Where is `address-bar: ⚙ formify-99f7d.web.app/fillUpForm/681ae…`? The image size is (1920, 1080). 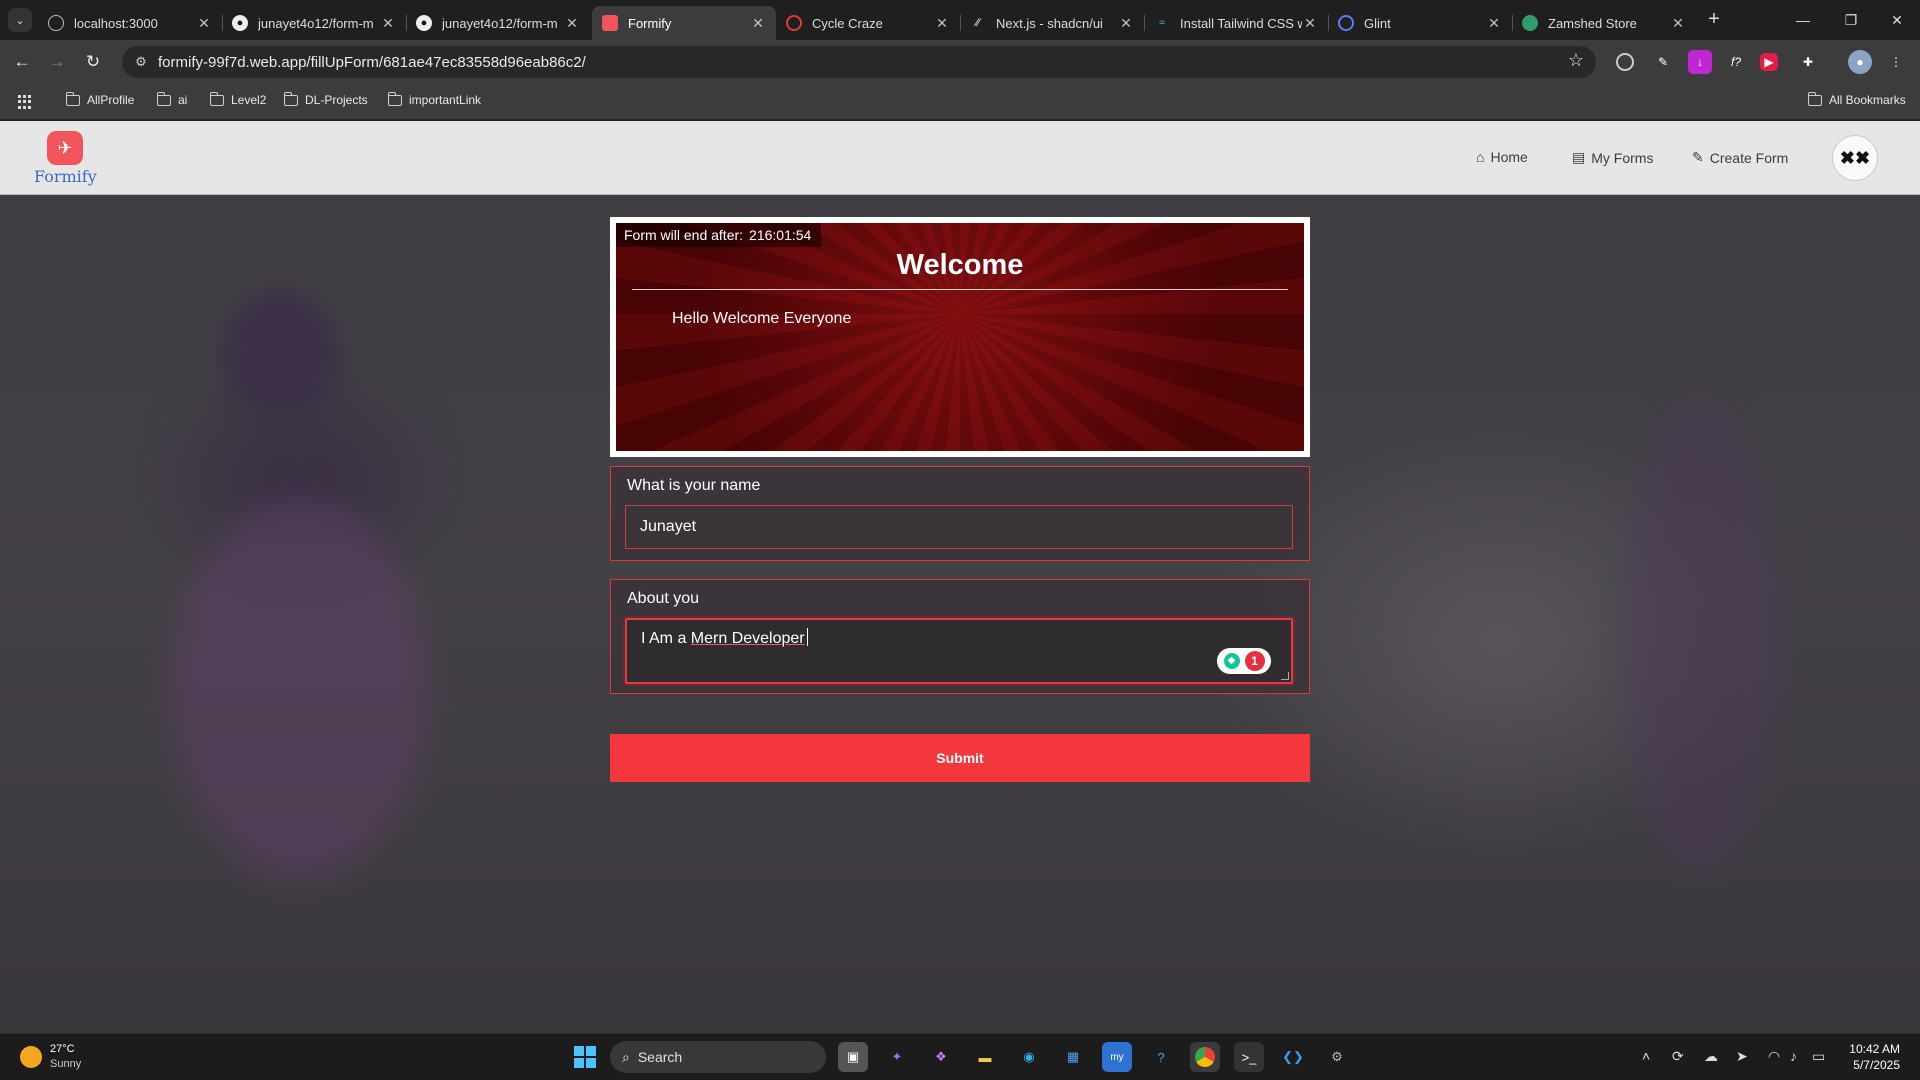
address-bar: ⚙ formify-99f7d.web.app/fillUpForm/681ae… is located at coordinates (859, 62).